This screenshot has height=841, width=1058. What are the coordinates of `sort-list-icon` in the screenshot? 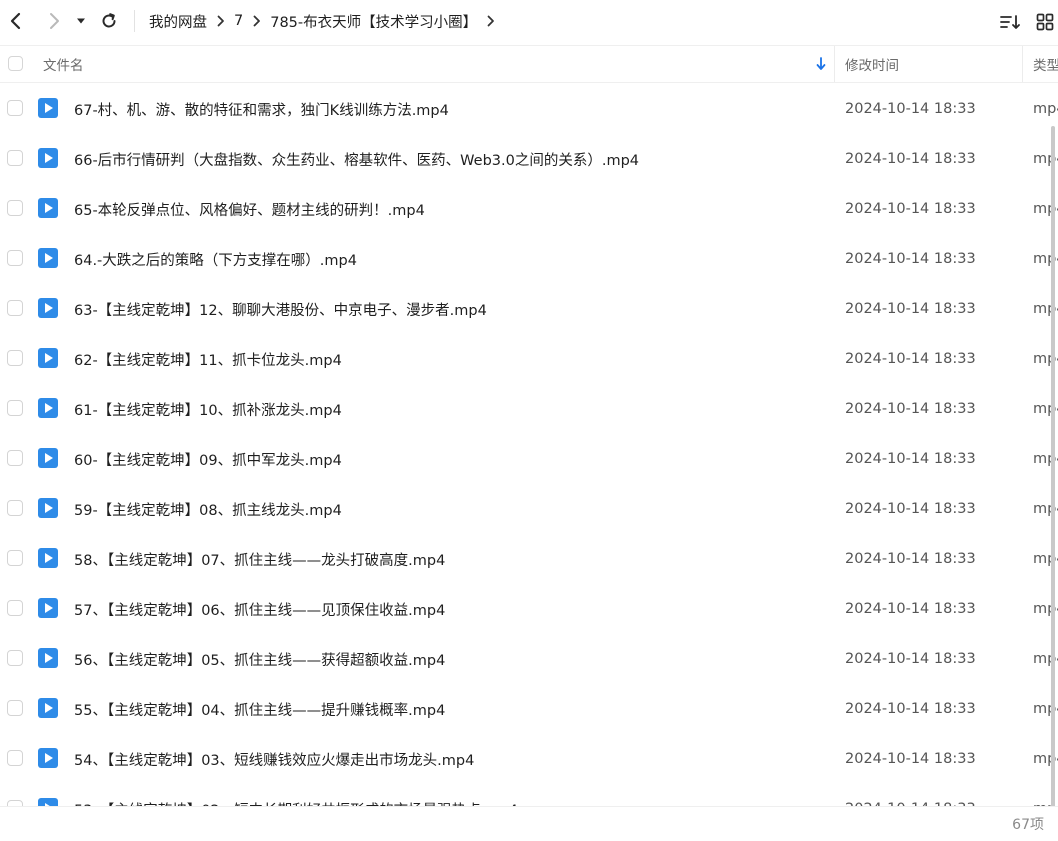 It's located at (1010, 22).